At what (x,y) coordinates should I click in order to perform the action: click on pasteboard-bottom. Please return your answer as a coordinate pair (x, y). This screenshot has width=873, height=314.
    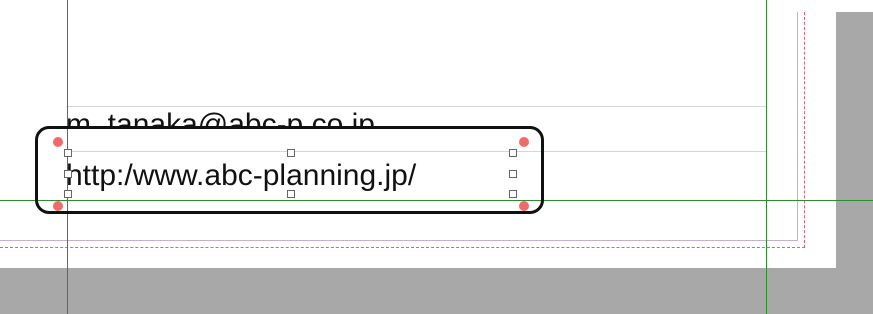
    Looking at the image, I should click on (436, 291).